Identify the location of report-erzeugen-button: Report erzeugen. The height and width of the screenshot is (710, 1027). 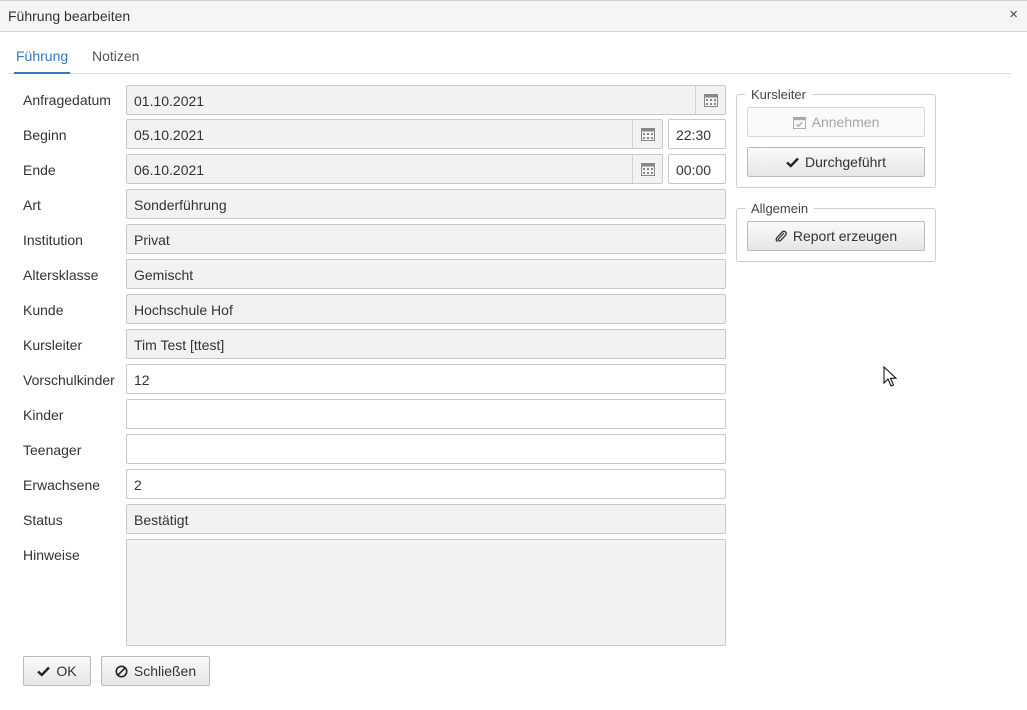
(836, 236).